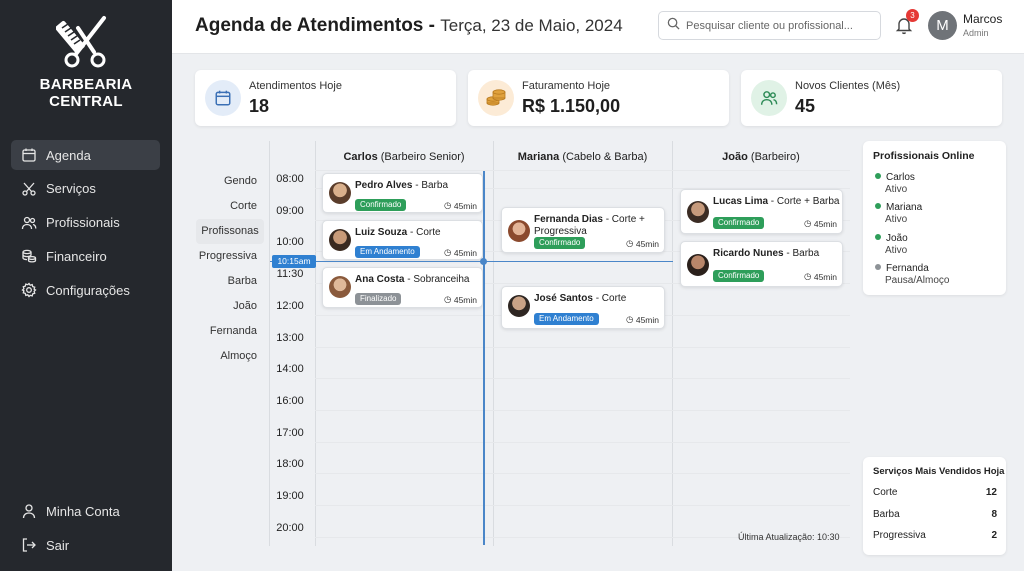 The height and width of the screenshot is (571, 1024). Describe the element at coordinates (895, 184) in the screenshot. I see `online-person: Carlos Ativo` at that location.